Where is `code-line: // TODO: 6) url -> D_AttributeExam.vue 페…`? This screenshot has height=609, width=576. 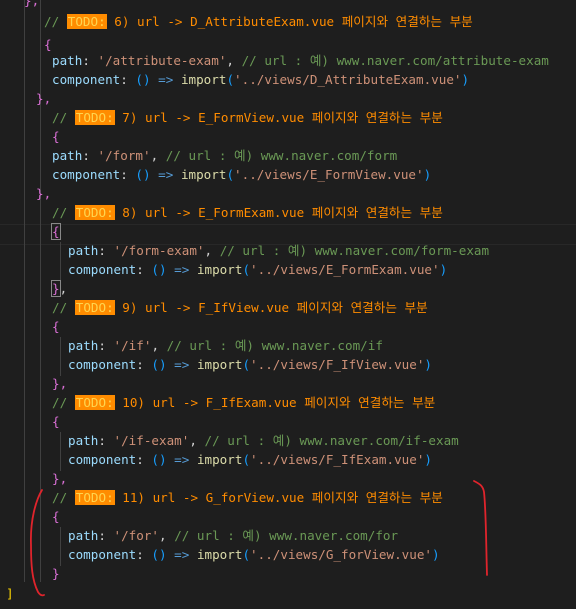
code-line: // TODO: 6) url -> D_AttributeExam.vue 페… is located at coordinates (288, 21).